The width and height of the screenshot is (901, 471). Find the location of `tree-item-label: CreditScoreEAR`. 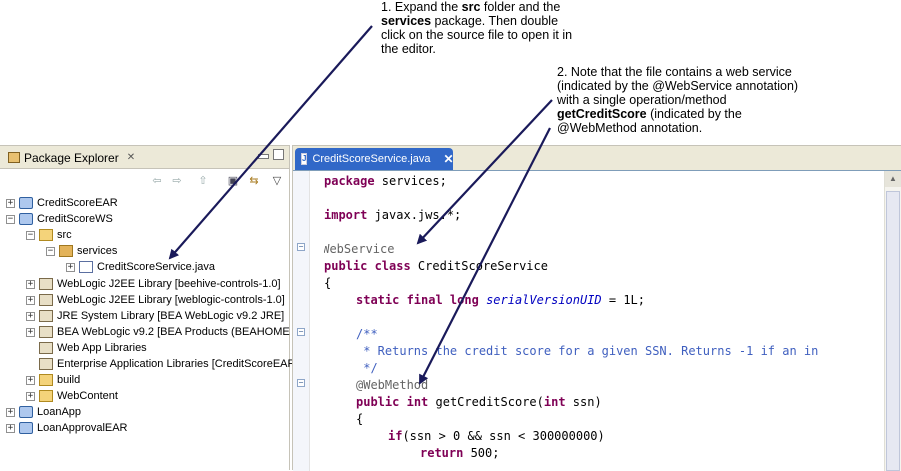

tree-item-label: CreditScoreEAR is located at coordinates (77, 203).